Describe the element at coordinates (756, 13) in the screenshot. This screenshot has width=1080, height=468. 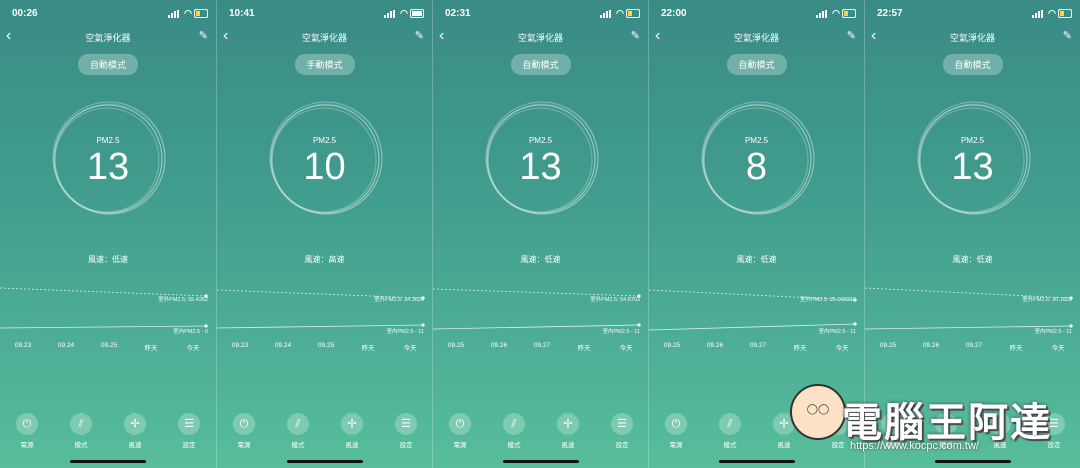
I see `status-bar: 22:00 ◠` at that location.